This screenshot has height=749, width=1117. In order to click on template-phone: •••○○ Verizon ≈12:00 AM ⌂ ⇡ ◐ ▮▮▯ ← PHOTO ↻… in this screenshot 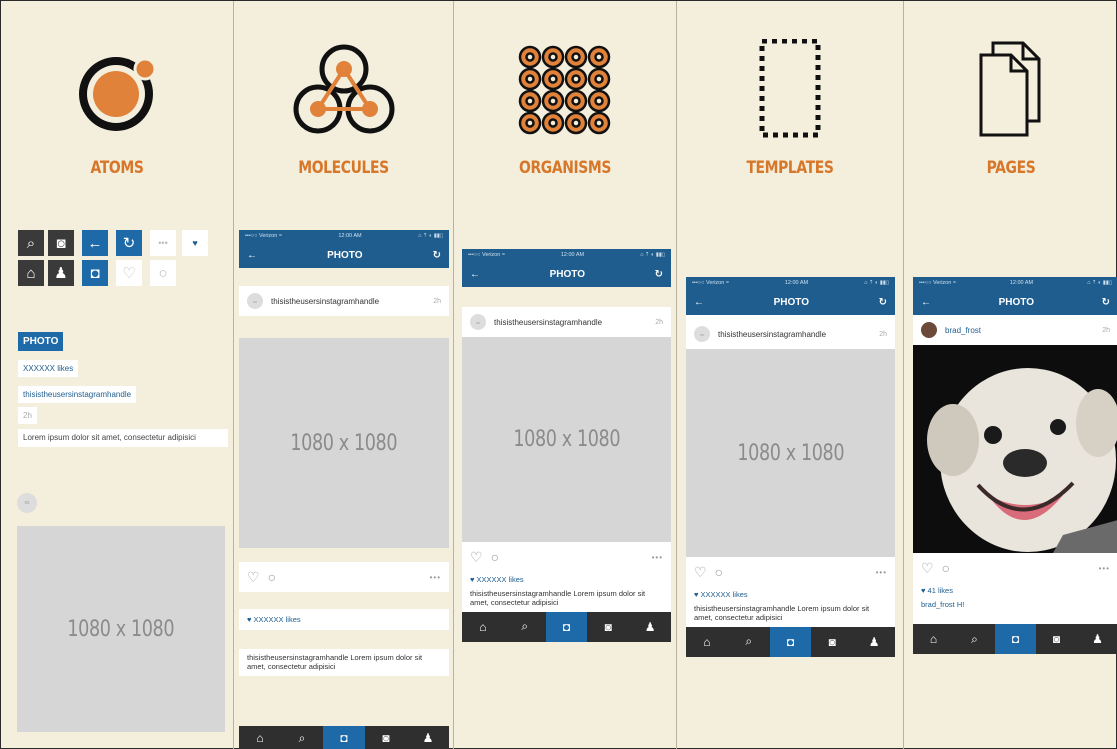, I will do `click(790, 467)`.